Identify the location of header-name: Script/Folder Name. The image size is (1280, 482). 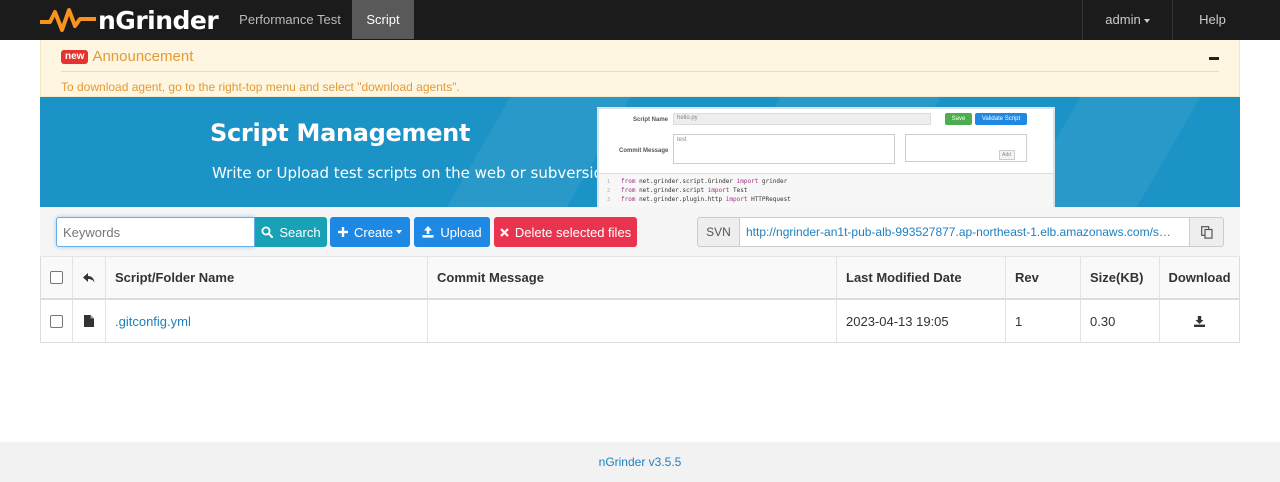
(267, 277).